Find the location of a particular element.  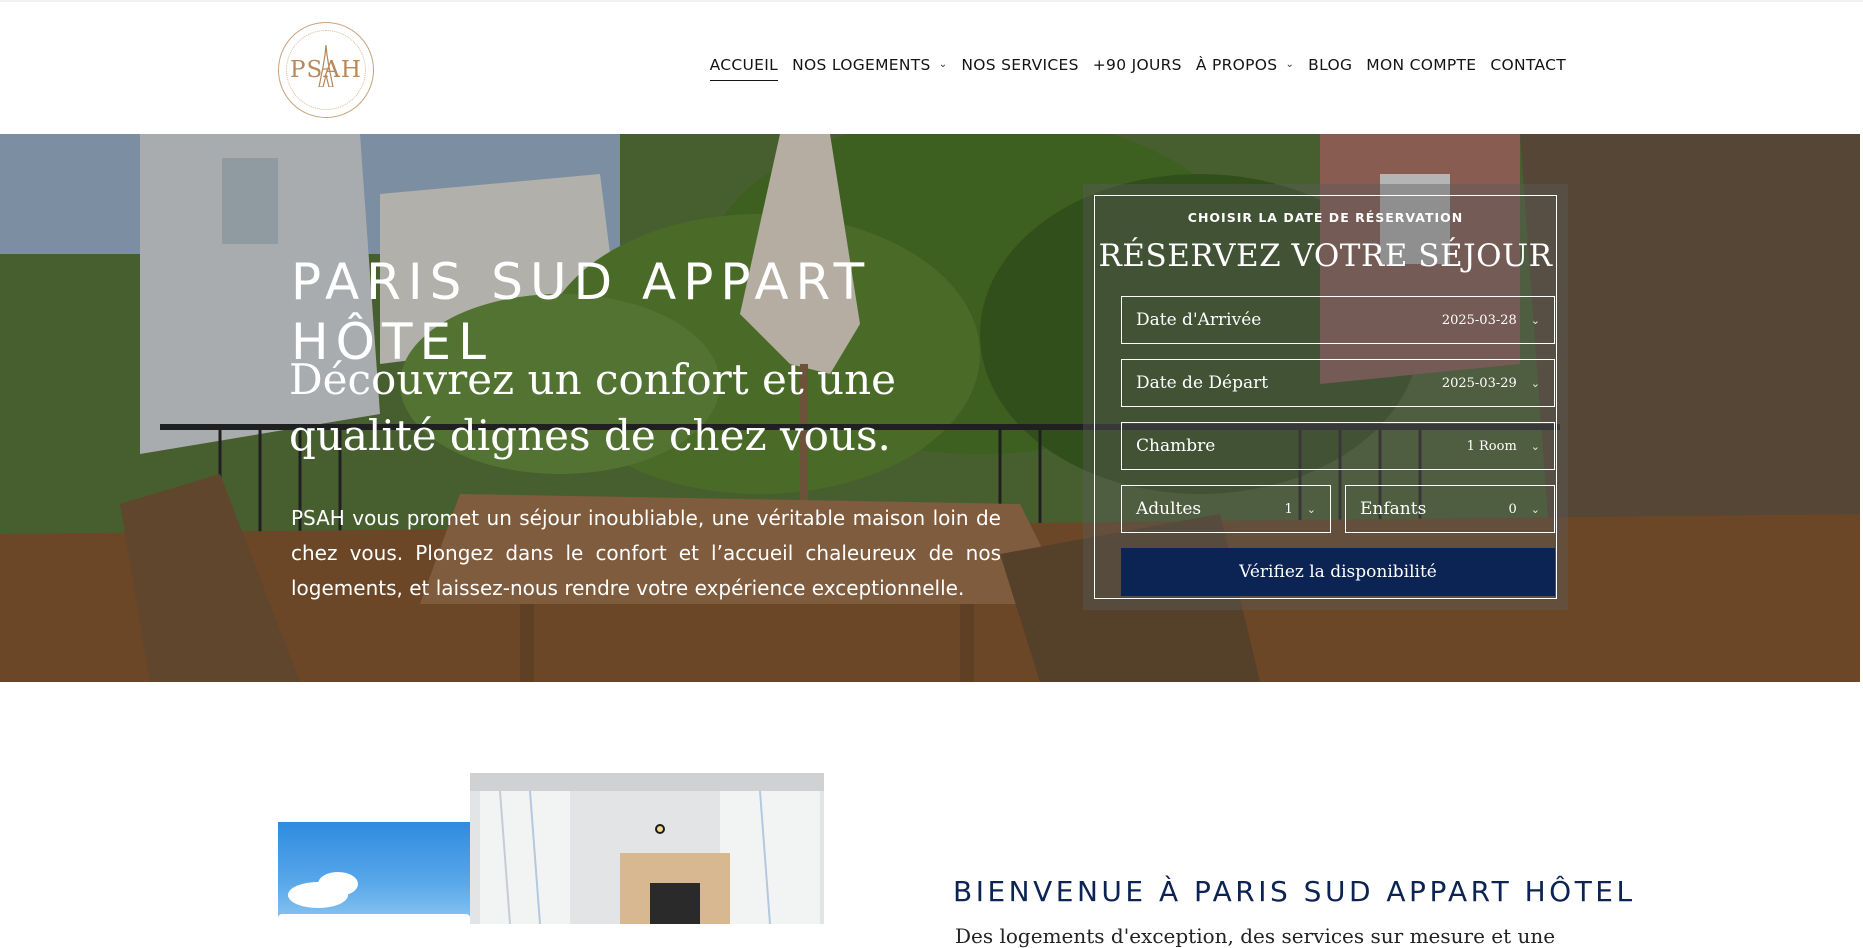

nav-label: +90 JOURS is located at coordinates (1137, 65).